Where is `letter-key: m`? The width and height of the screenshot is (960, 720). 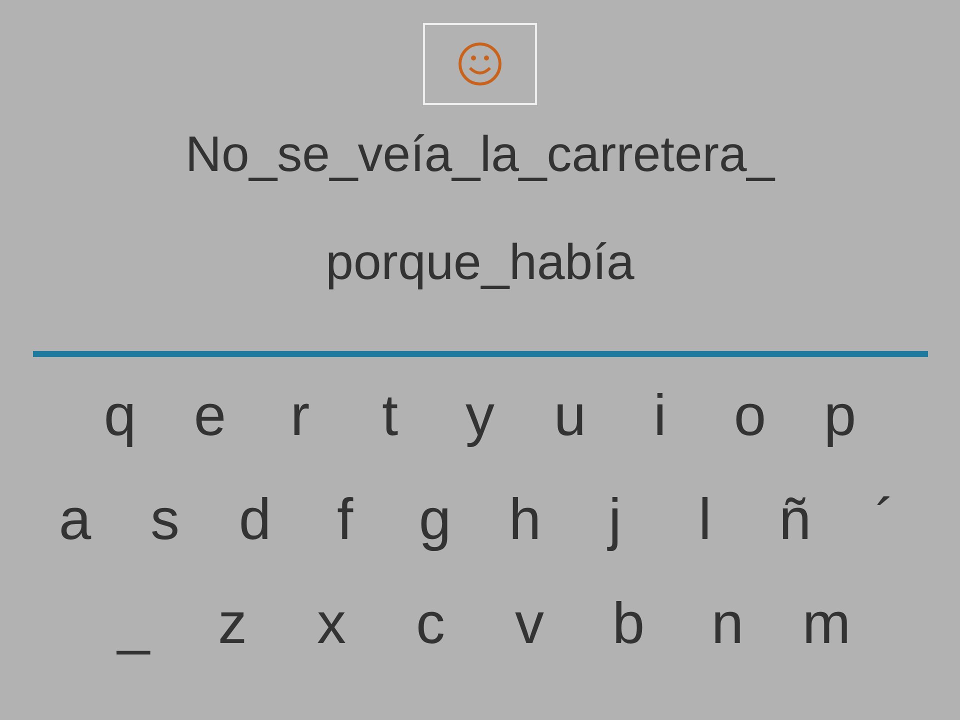
letter-key: m is located at coordinates (826, 624).